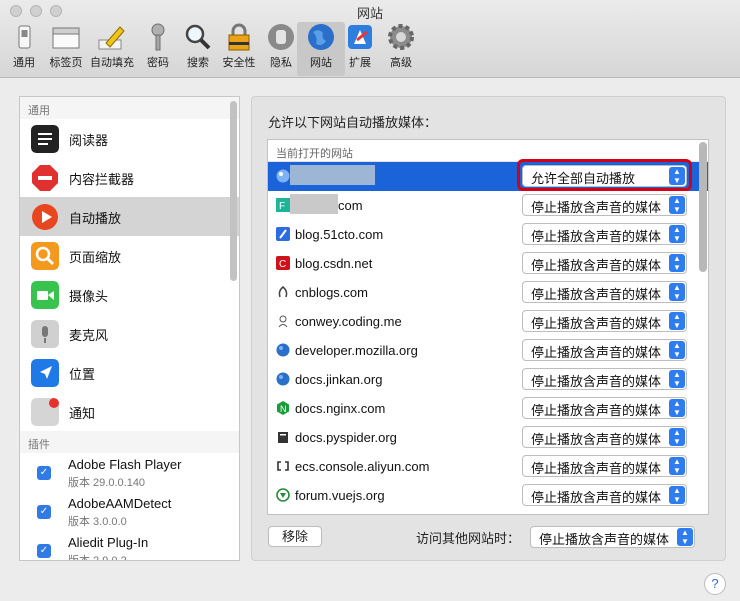 This screenshot has width=740, height=601. Describe the element at coordinates (612, 537) in the screenshot. I see `other-sites-select: 停止播放含声音的媒体 ▲ ▼` at that location.